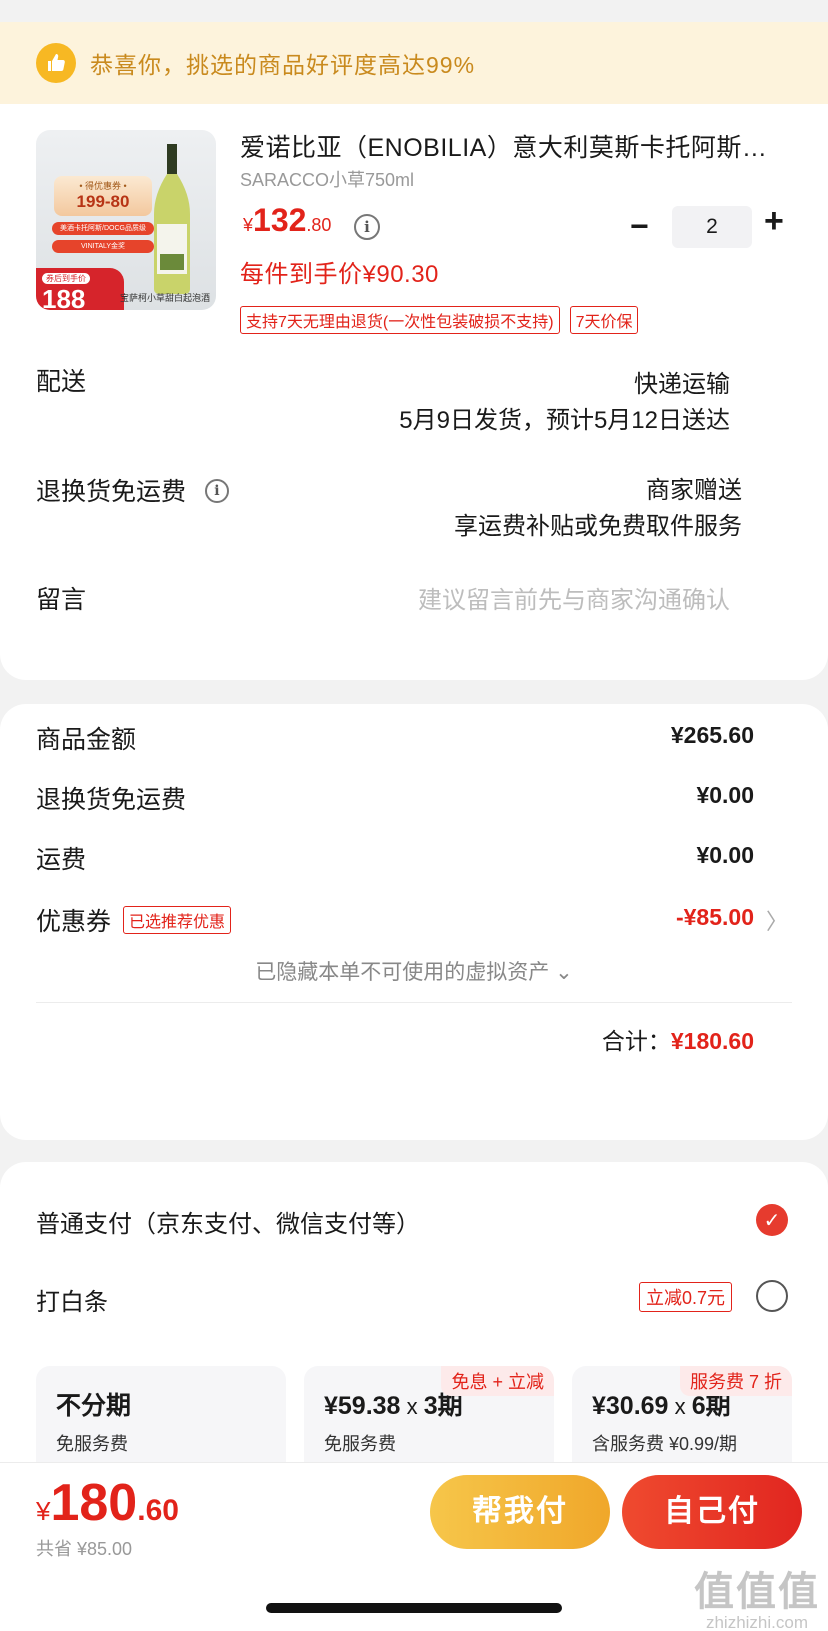 This screenshot has height=1631, width=828. Describe the element at coordinates (712, 735) in the screenshot. I see `goods-amount-value: ¥265.60` at that location.